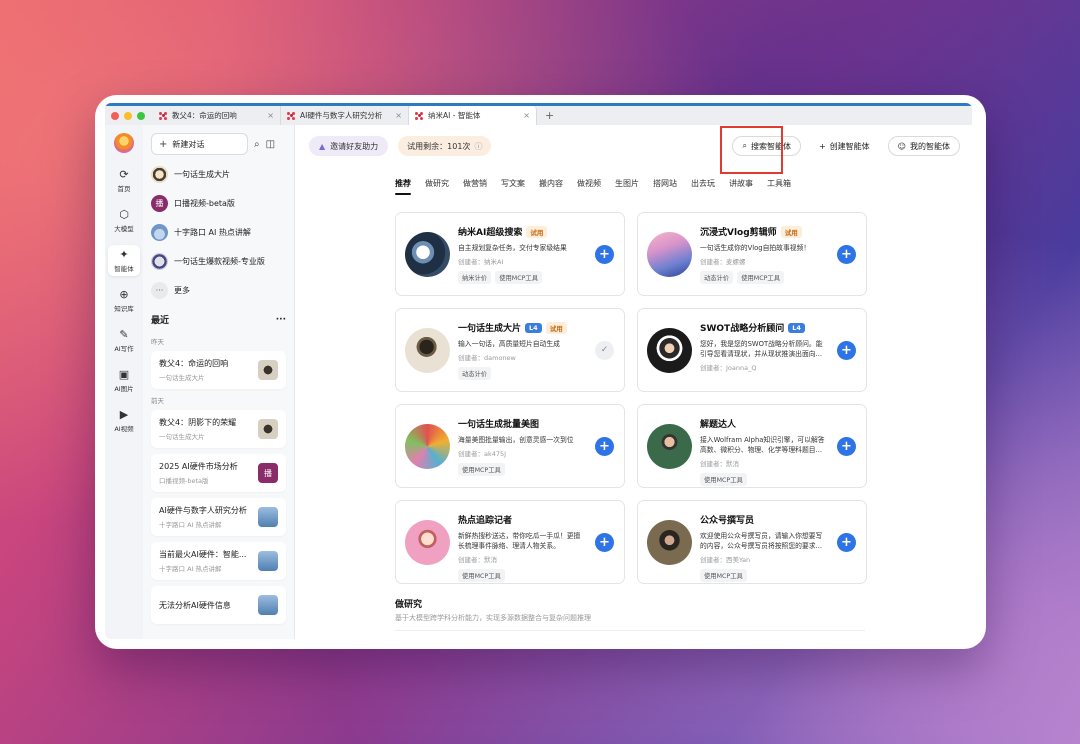 This screenshot has height=744, width=1080. Describe the element at coordinates (184, 481) in the screenshot. I see `history-sub: 口播视频-beta版` at that location.